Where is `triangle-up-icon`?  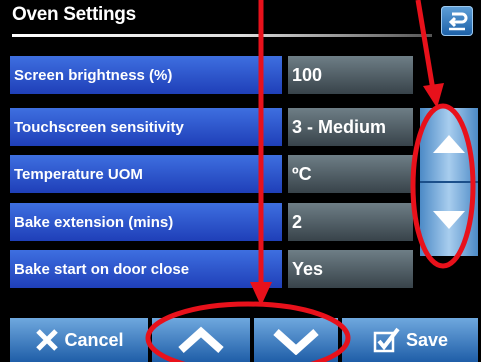
triangle-up-icon is located at coordinates (449, 144).